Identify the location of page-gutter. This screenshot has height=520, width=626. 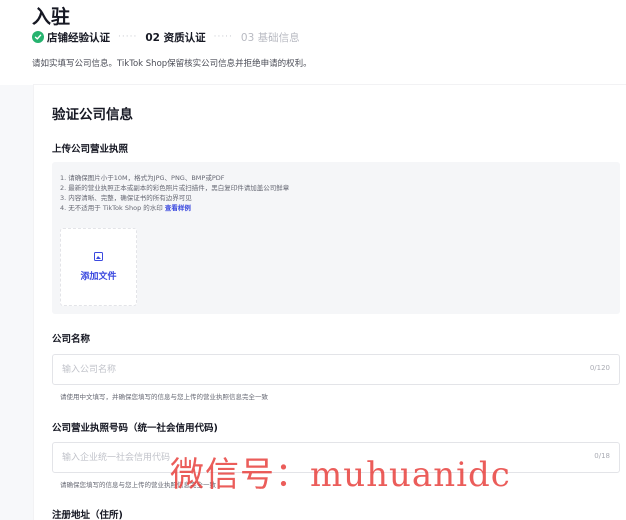
(17, 302).